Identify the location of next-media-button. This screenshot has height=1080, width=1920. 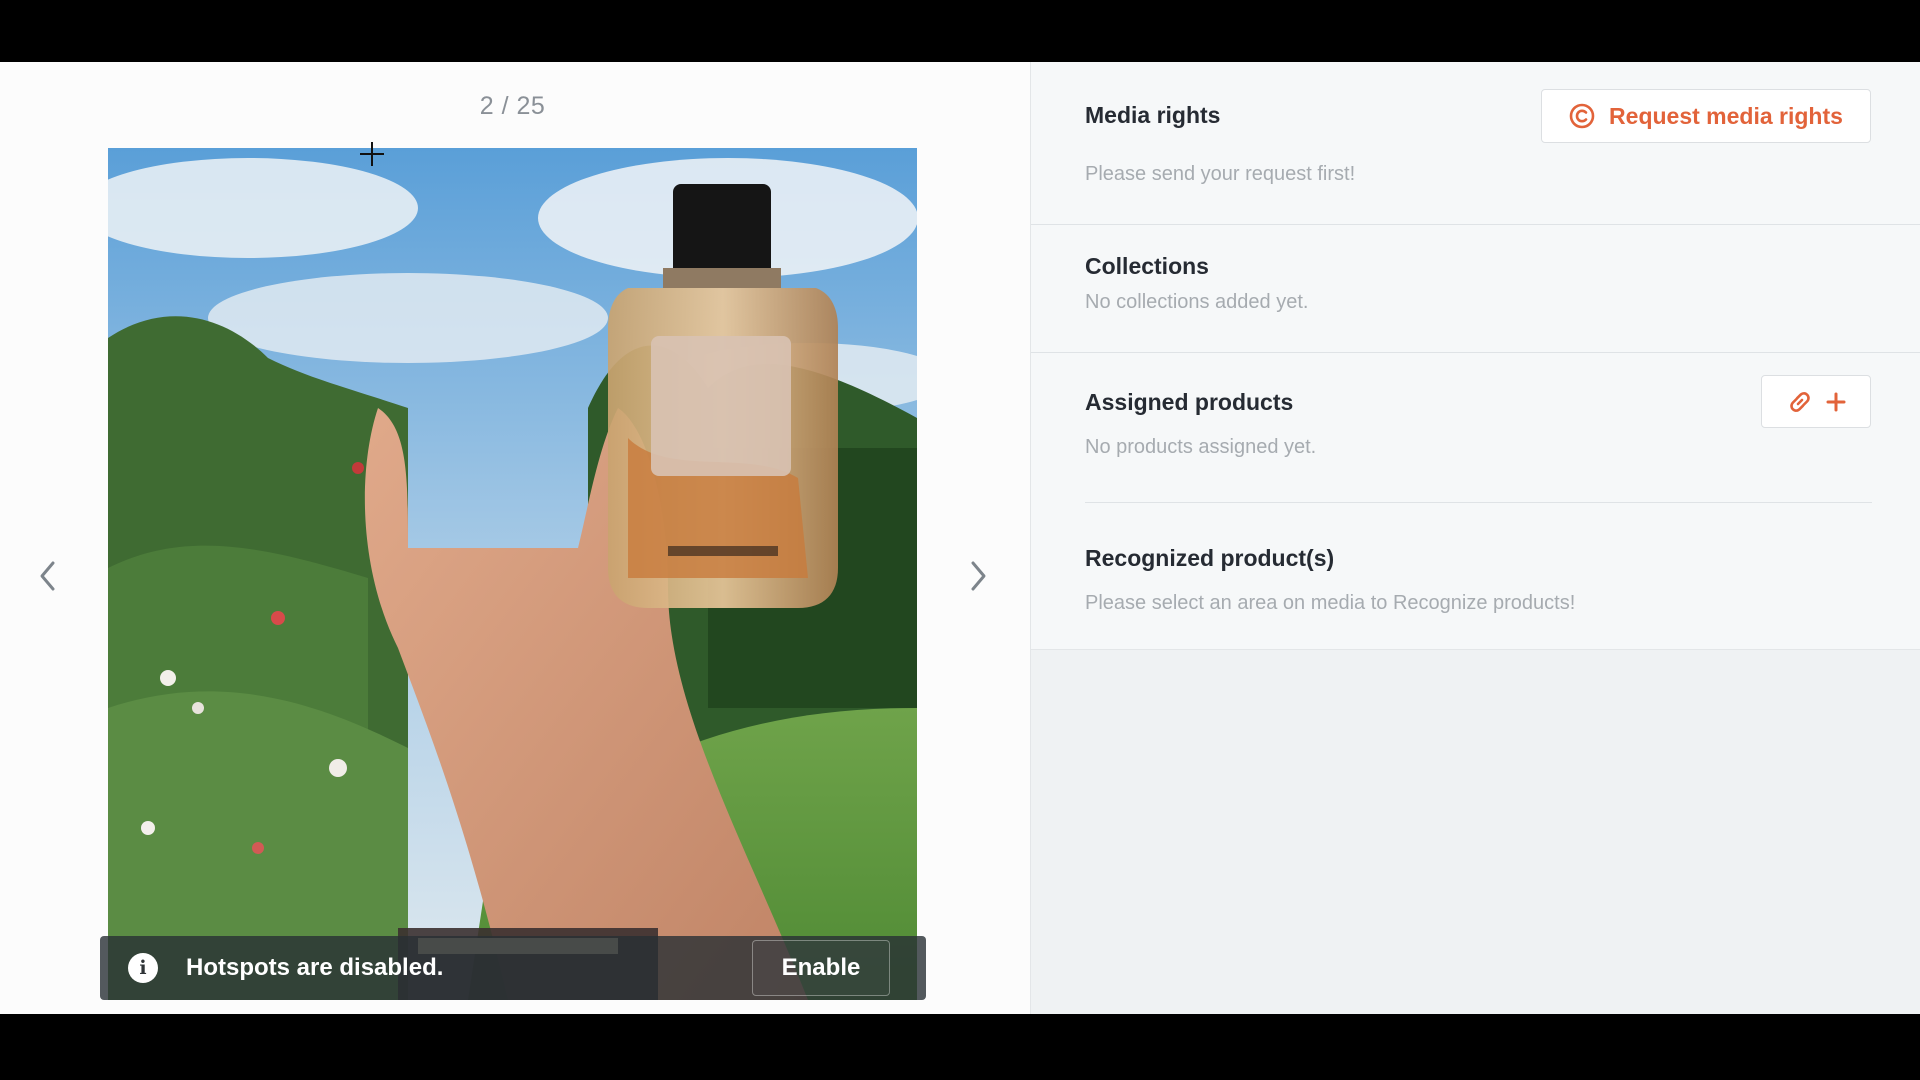
(978, 576).